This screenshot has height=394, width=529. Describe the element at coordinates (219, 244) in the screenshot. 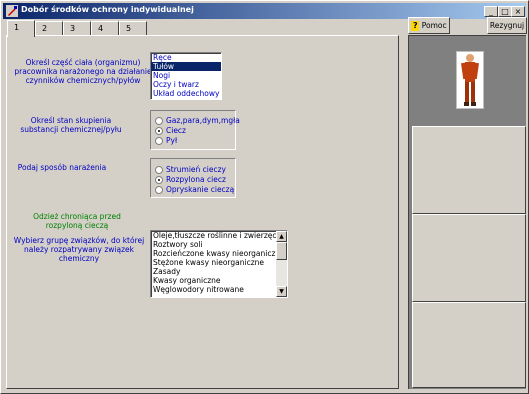

I see `list-item: Roztwory soli` at that location.